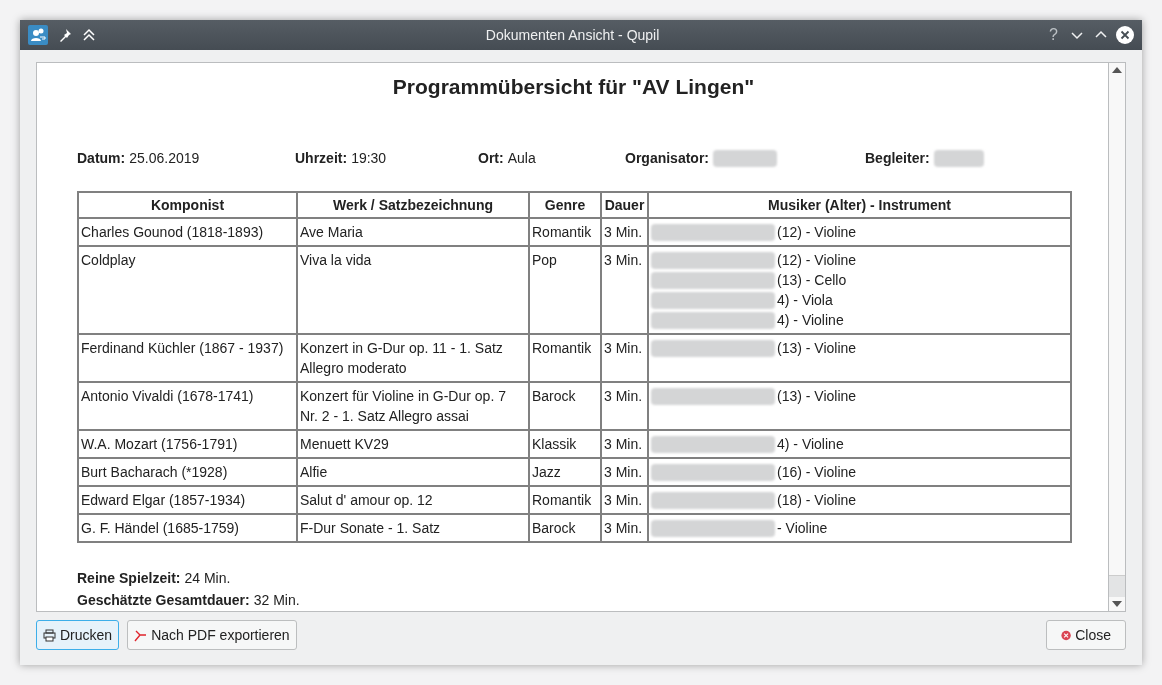 Image resolution: width=1162 pixels, height=685 pixels. I want to click on table-cell: Konzert für Violine in G-Dur op. 7 Nr. 2 - 1. Satz Allegro assai, so click(413, 406).